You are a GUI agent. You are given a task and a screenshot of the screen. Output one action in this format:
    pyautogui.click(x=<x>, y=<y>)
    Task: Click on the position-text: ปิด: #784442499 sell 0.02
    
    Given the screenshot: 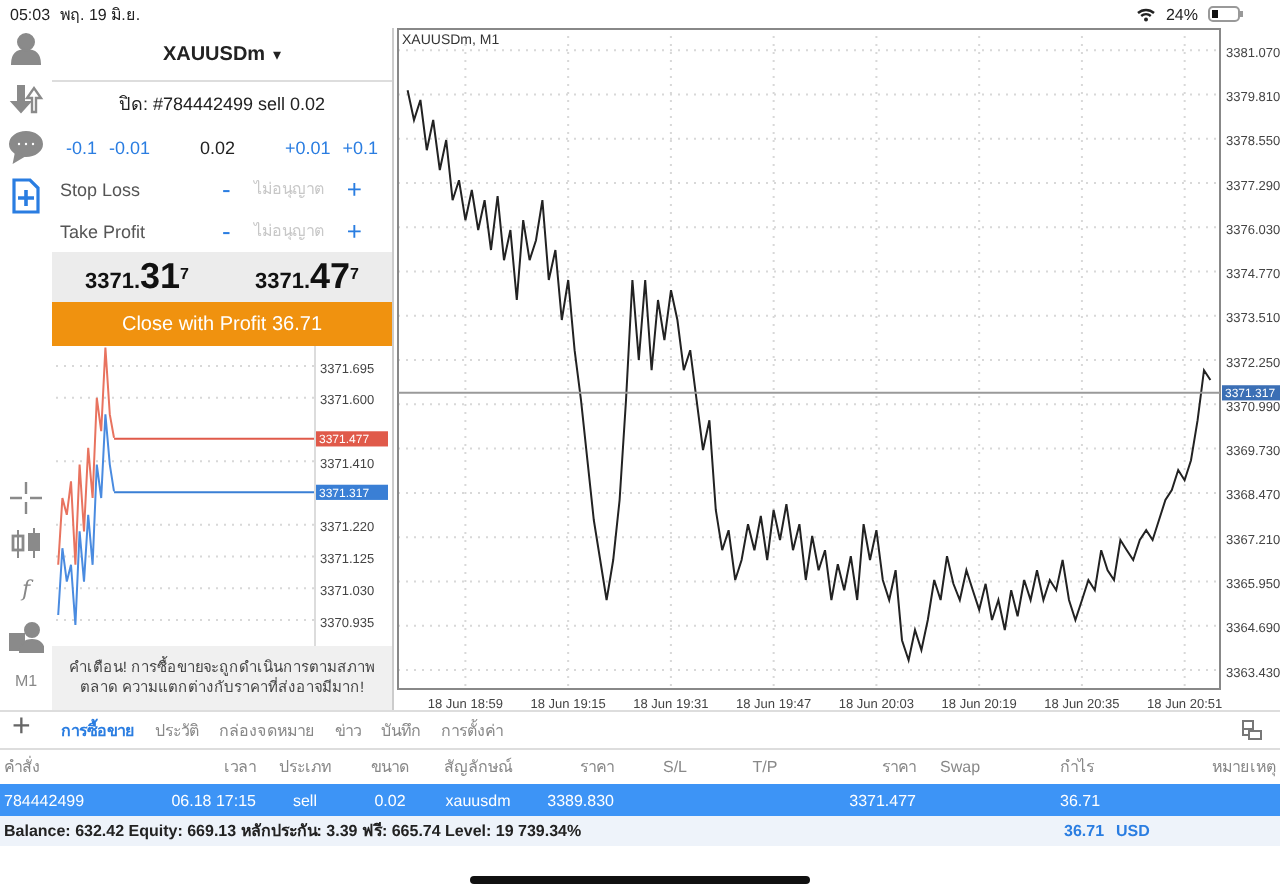 What is the action you would take?
    pyautogui.click(x=222, y=105)
    